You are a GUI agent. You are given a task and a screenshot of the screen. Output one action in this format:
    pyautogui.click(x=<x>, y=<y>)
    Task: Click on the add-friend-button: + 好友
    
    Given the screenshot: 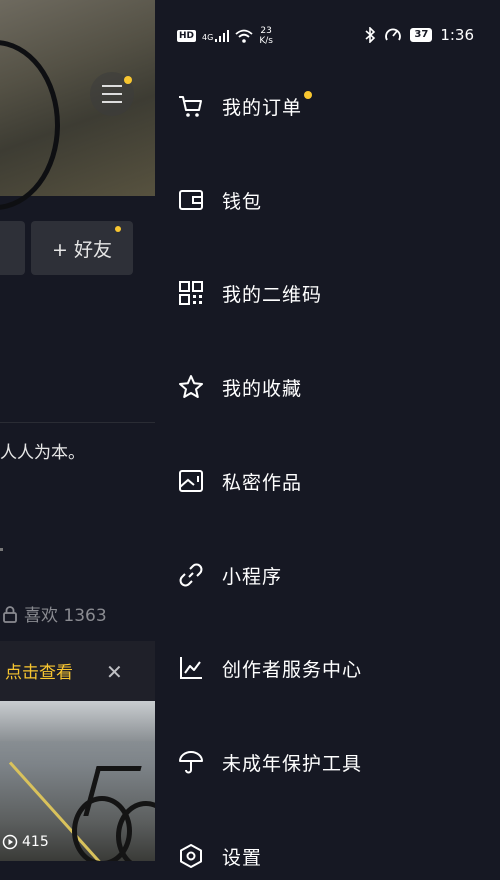 What is the action you would take?
    pyautogui.click(x=82, y=248)
    